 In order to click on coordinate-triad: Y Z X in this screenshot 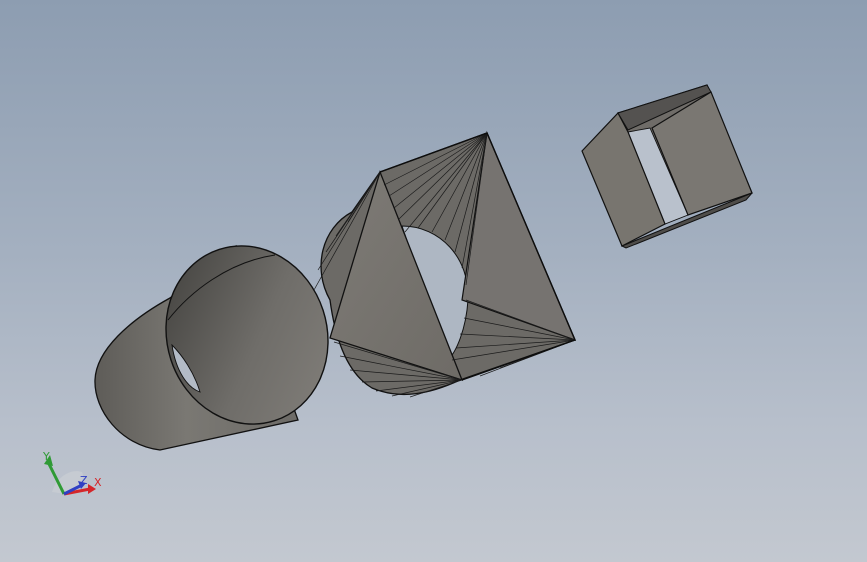, I will do `click(72, 473)`.